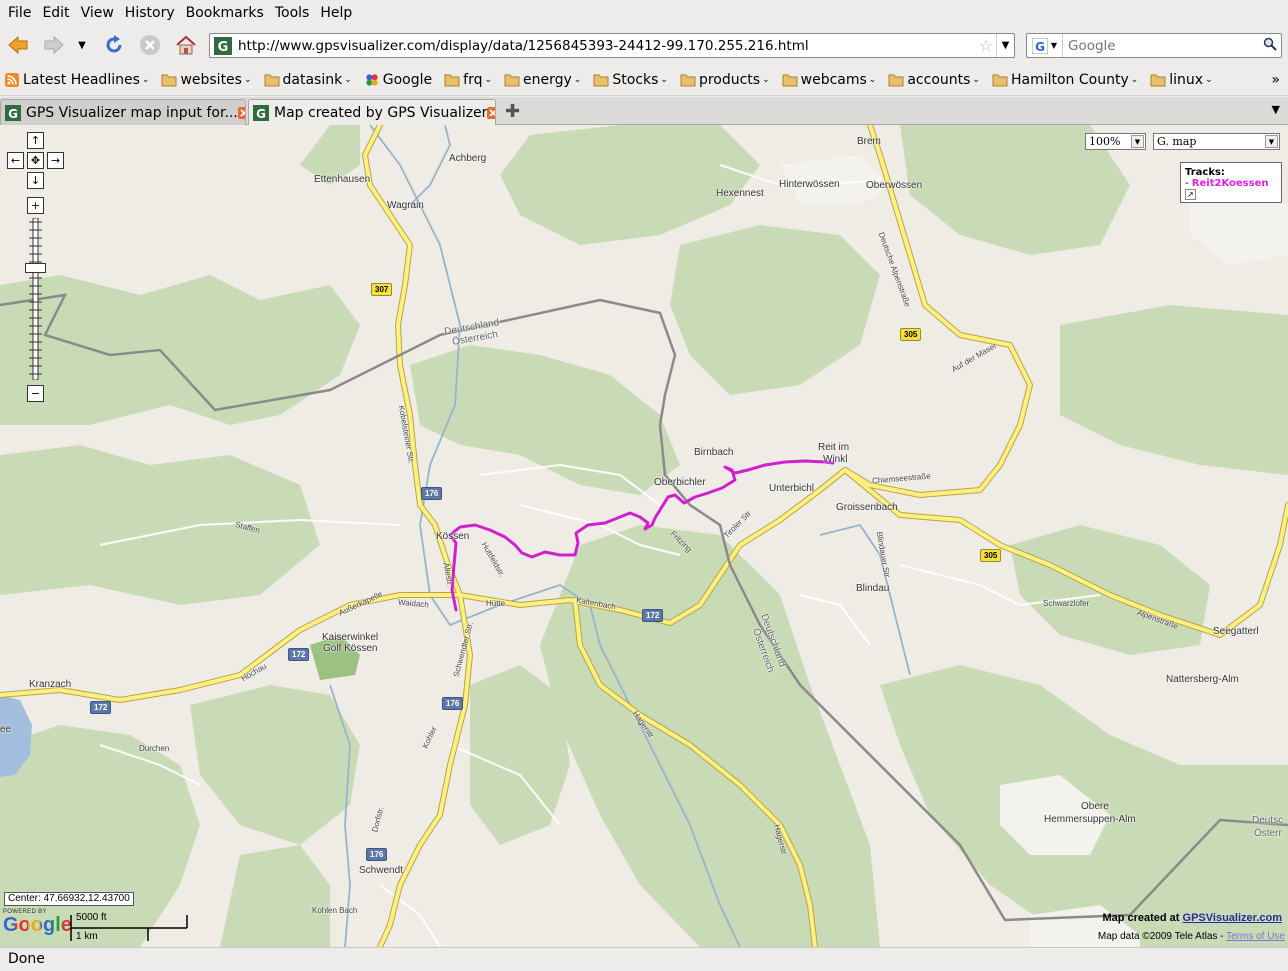 This screenshot has width=1288, height=971. Describe the element at coordinates (1190, 194) in the screenshot. I see `external-link-icon: ↗` at that location.